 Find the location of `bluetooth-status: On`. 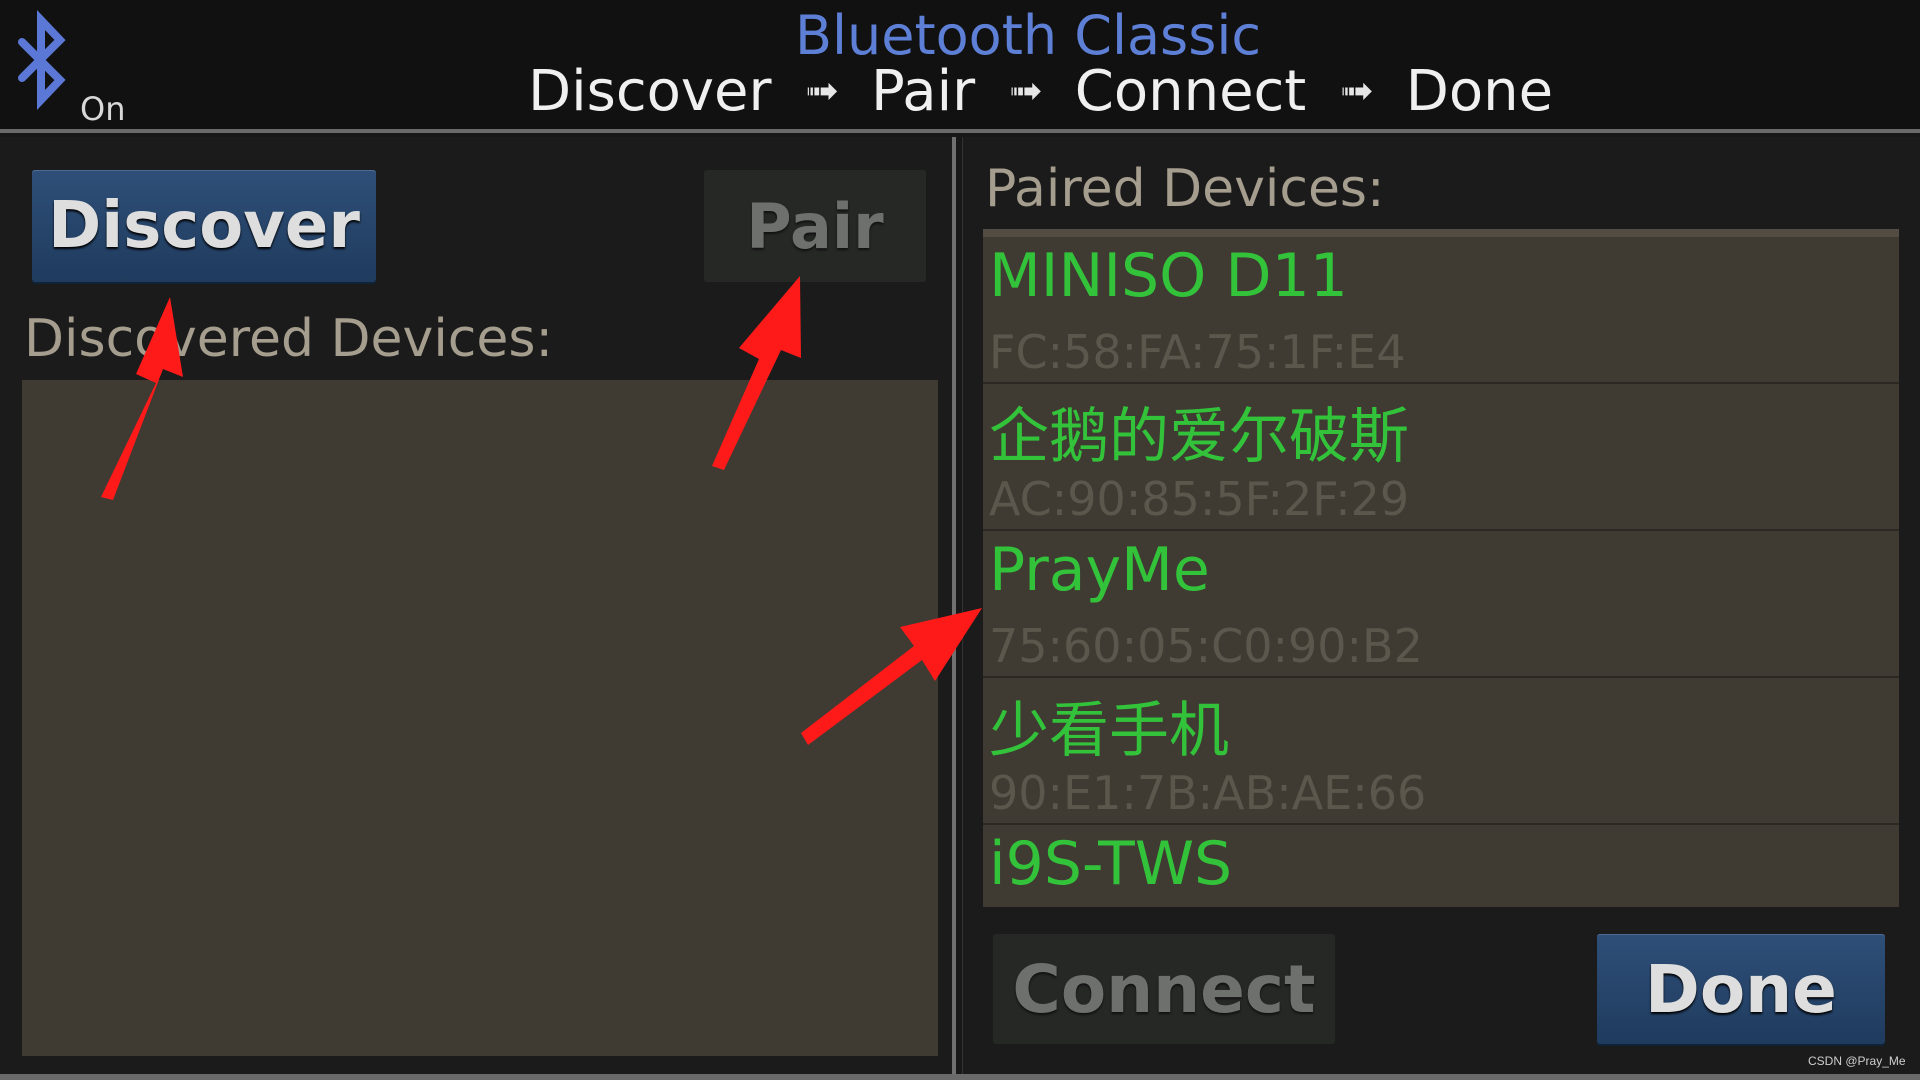

bluetooth-status: On is located at coordinates (103, 109).